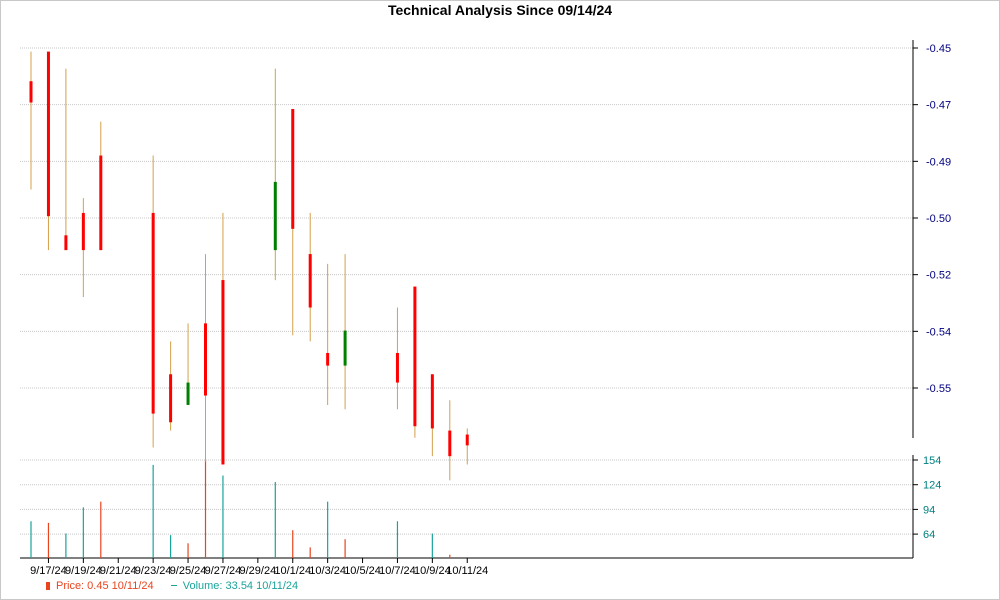 The width and height of the screenshot is (1000, 600). I want to click on legend-volume-label: Volume: 33.54 10/11/24, so click(240, 586).